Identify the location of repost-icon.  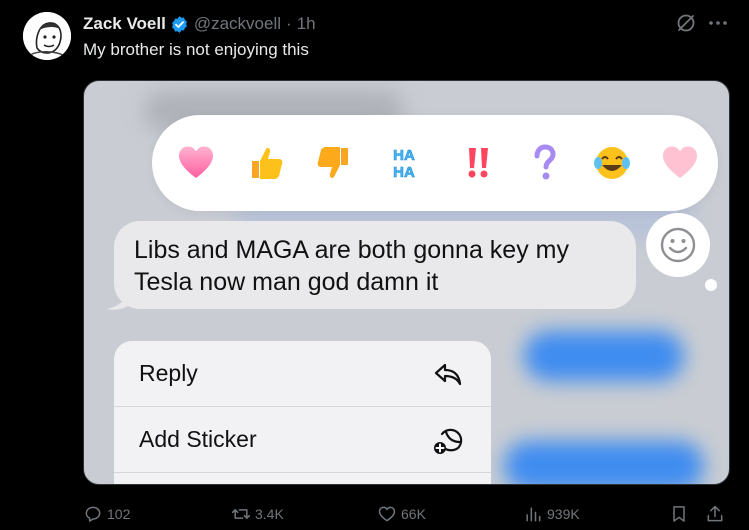
(241, 514).